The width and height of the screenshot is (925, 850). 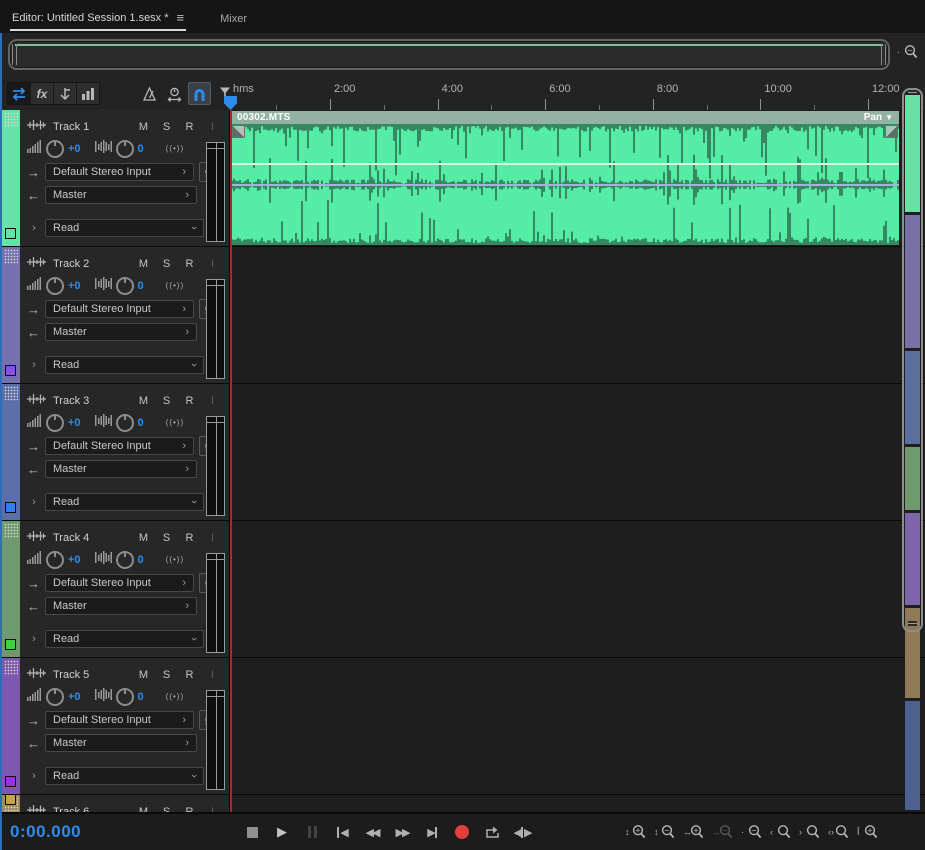 I want to click on time-display: 0:00.000, so click(x=45, y=832).